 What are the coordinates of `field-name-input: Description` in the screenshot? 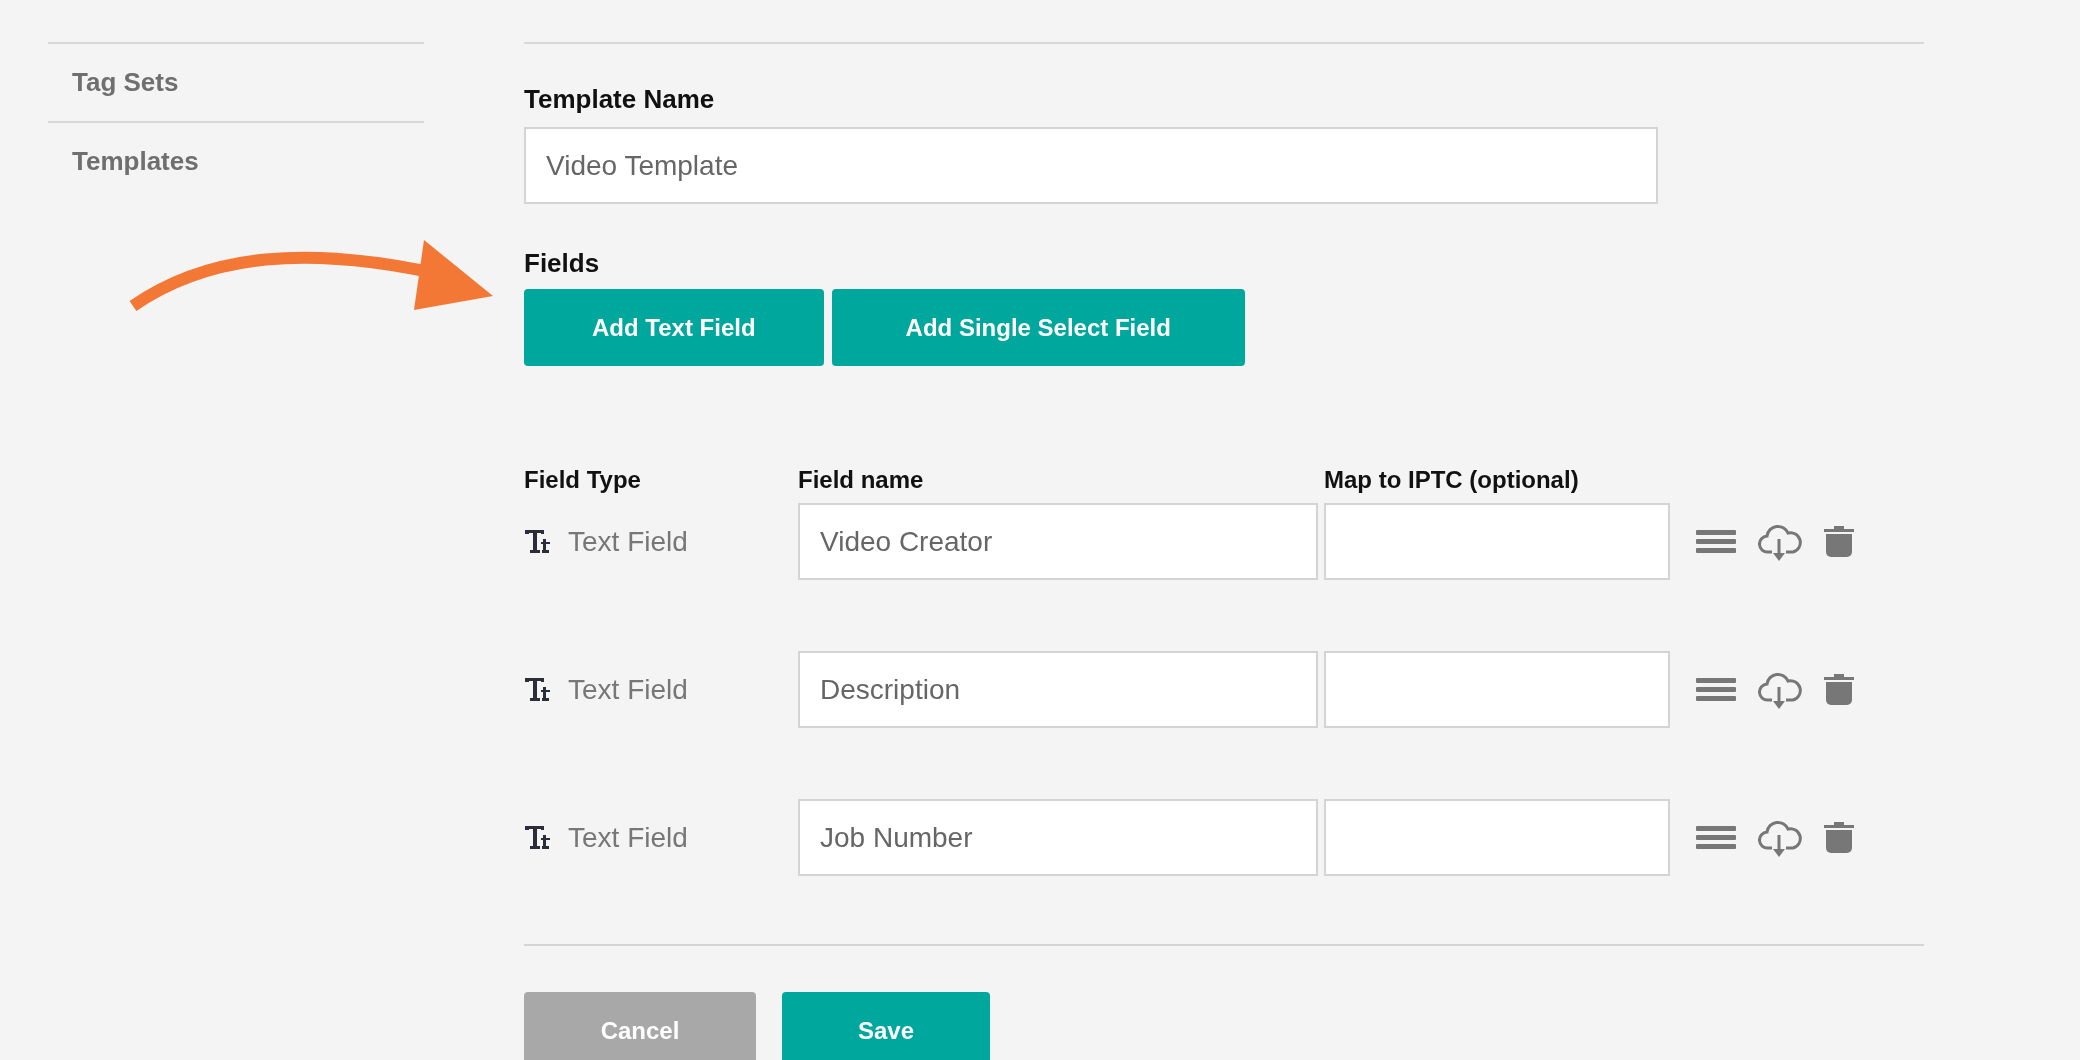 It's located at (1058, 689).